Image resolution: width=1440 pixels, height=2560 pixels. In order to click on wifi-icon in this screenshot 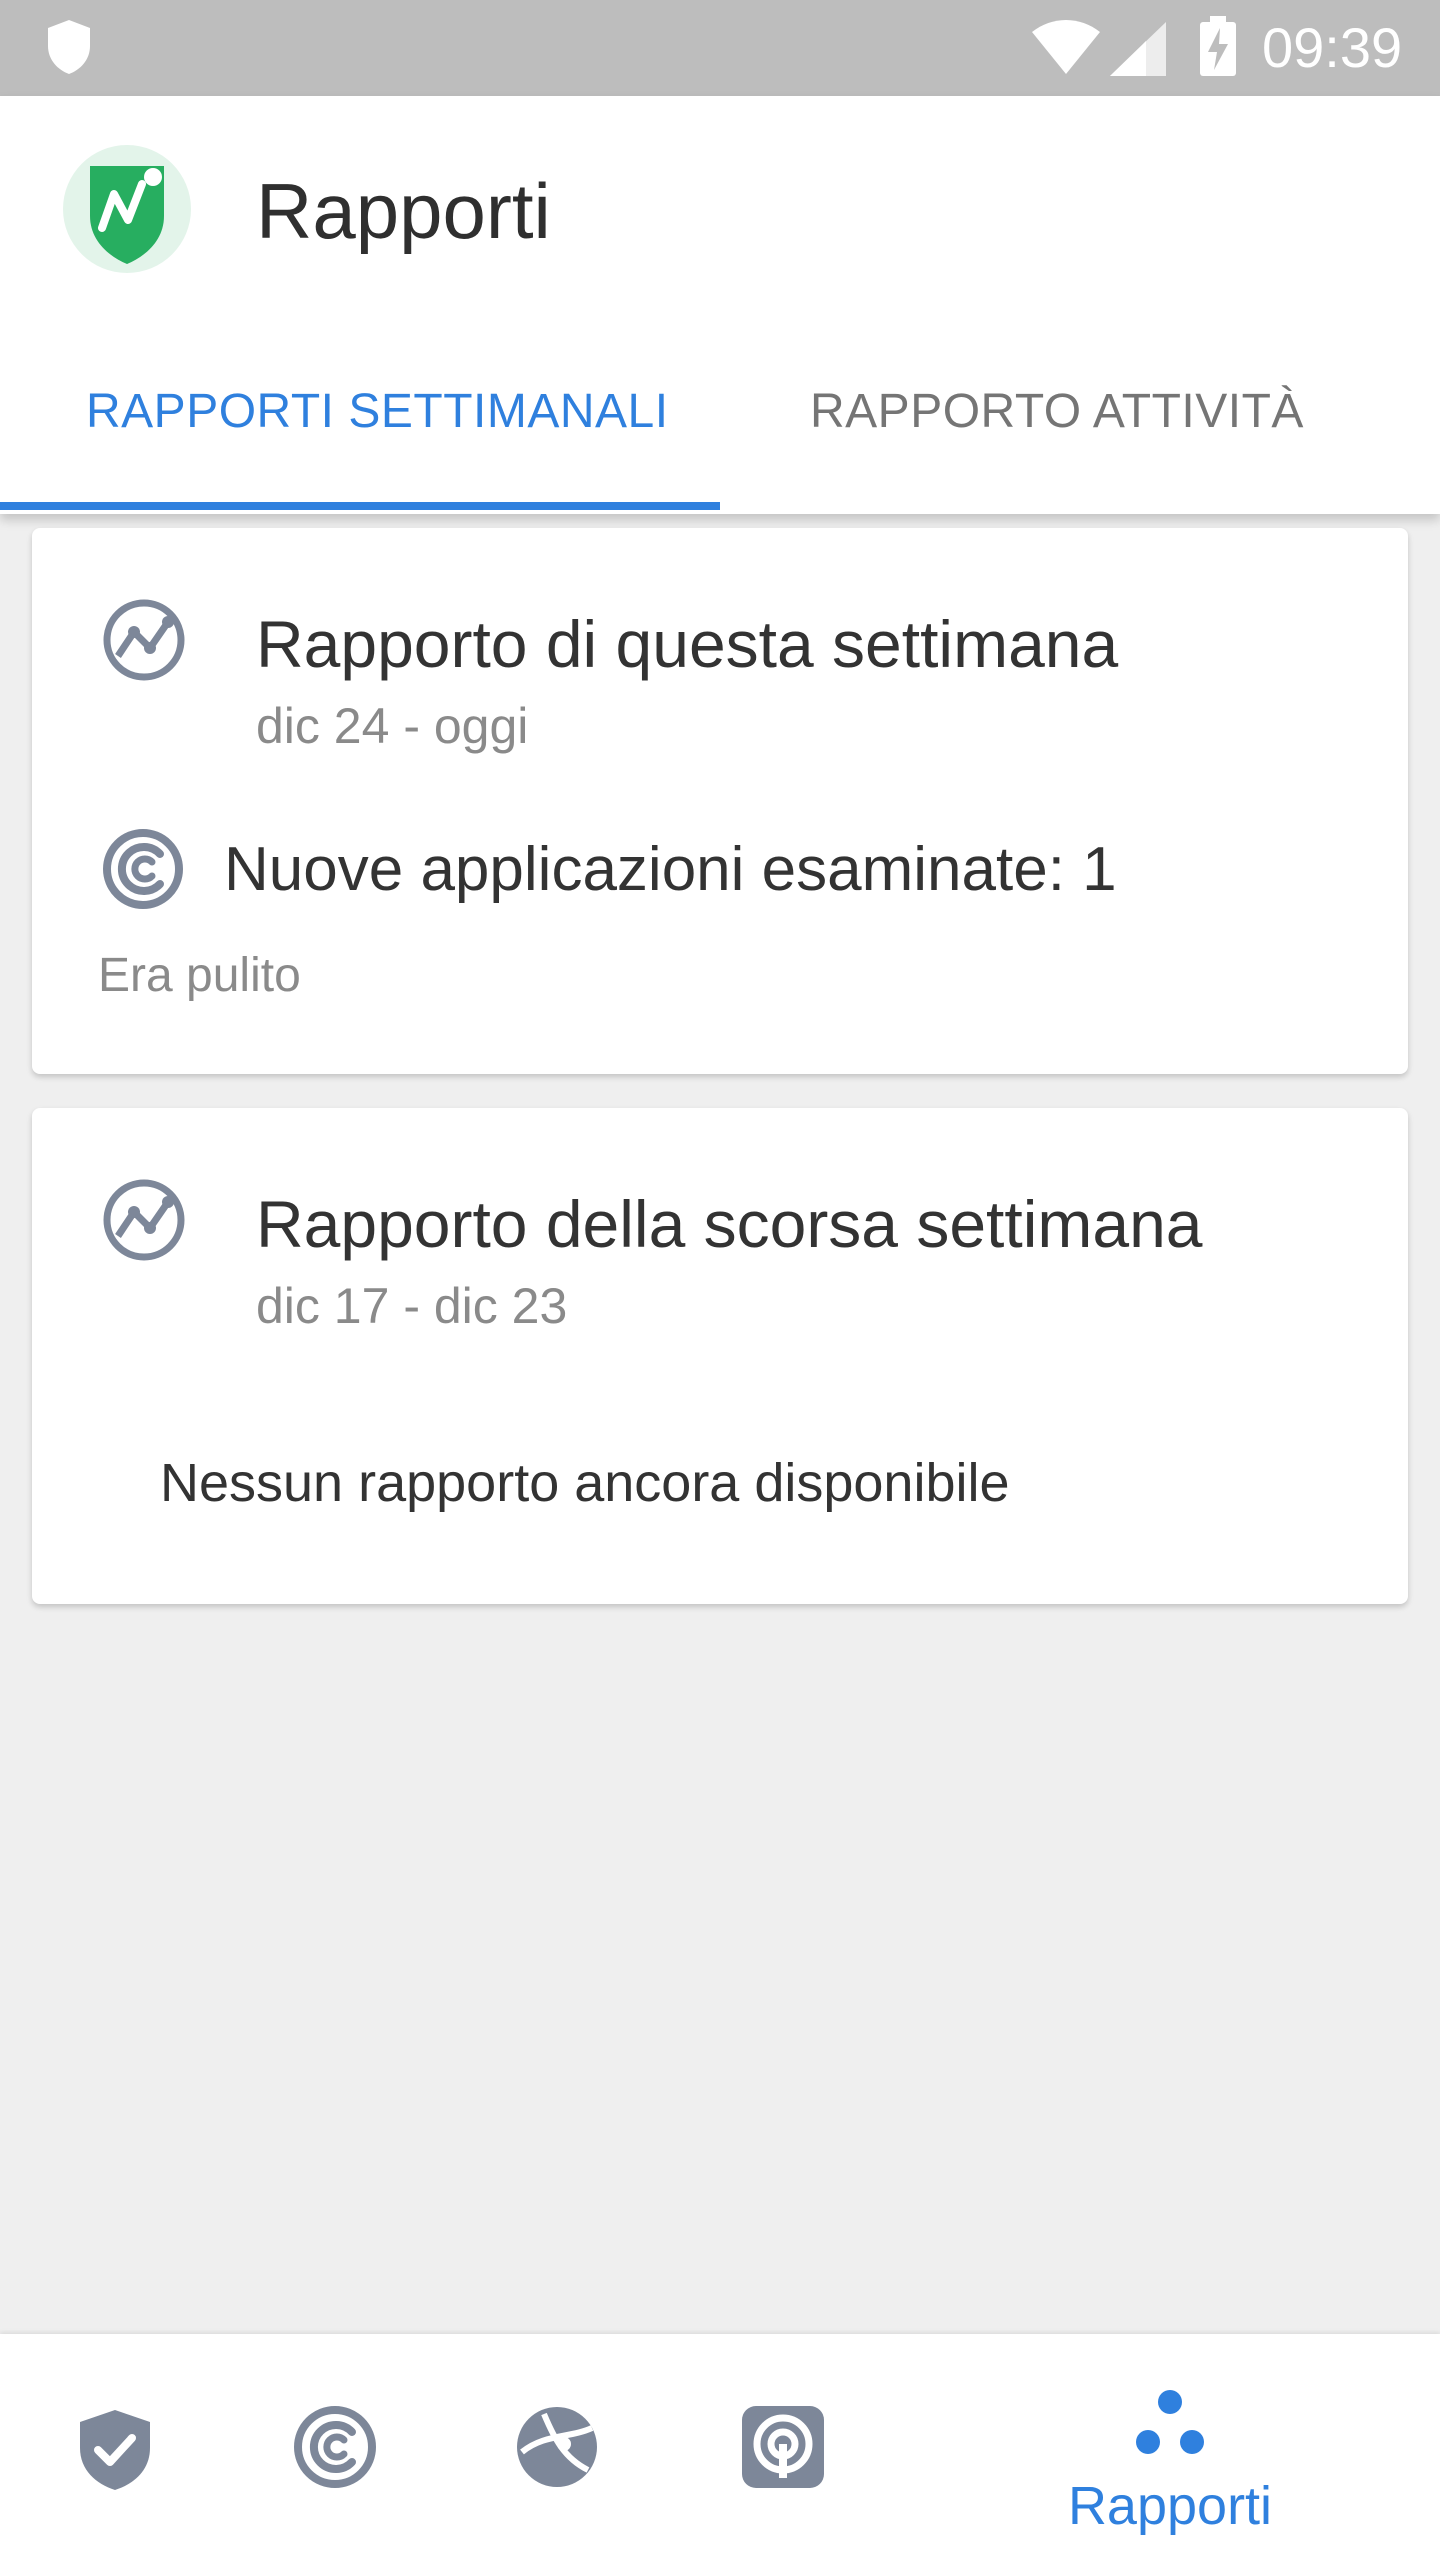, I will do `click(783, 2447)`.